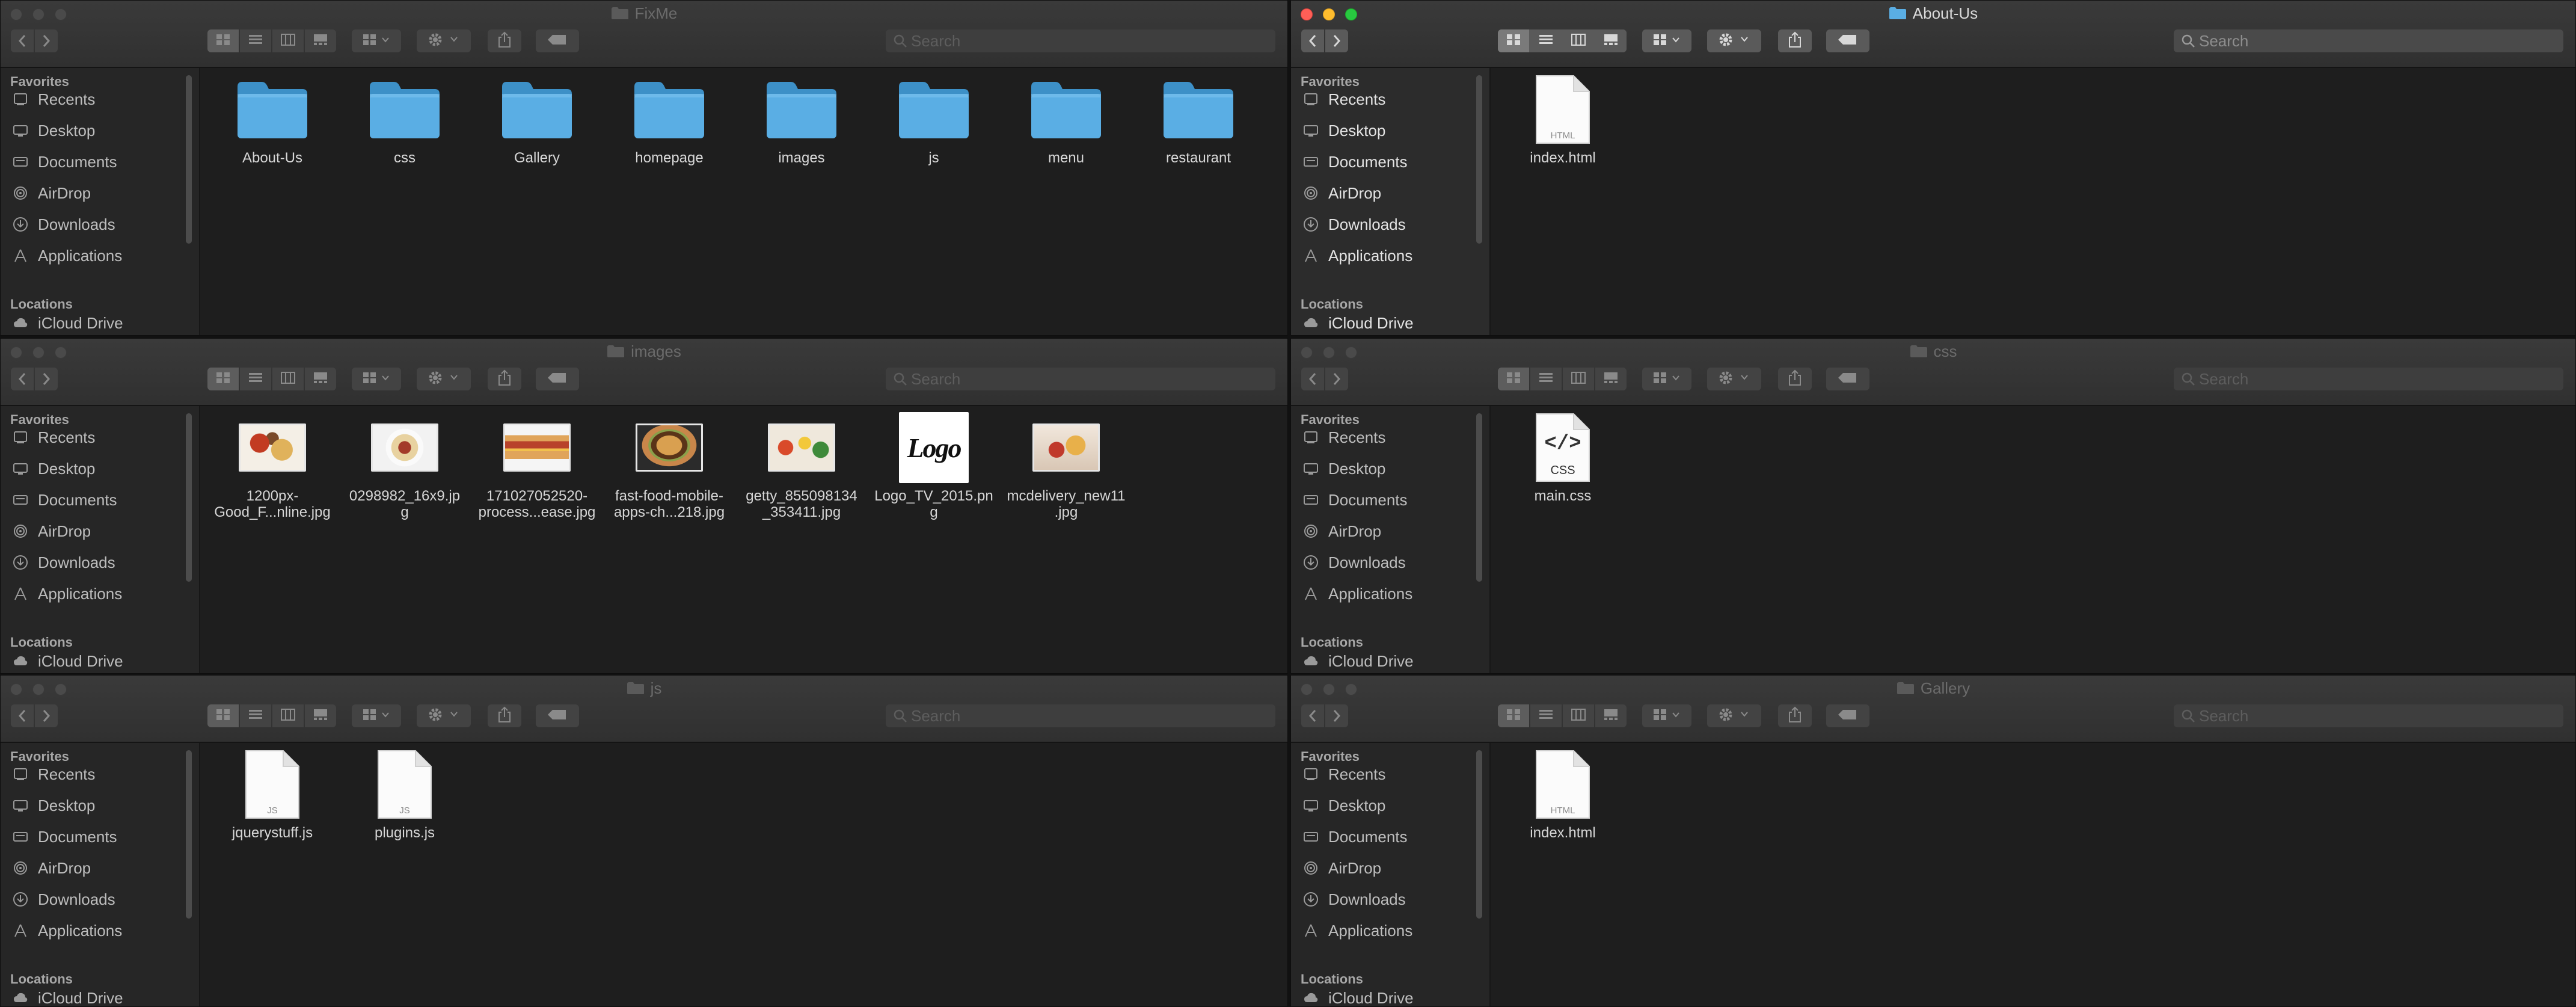  What do you see at coordinates (405, 118) in the screenshot?
I see `file-item: css` at bounding box center [405, 118].